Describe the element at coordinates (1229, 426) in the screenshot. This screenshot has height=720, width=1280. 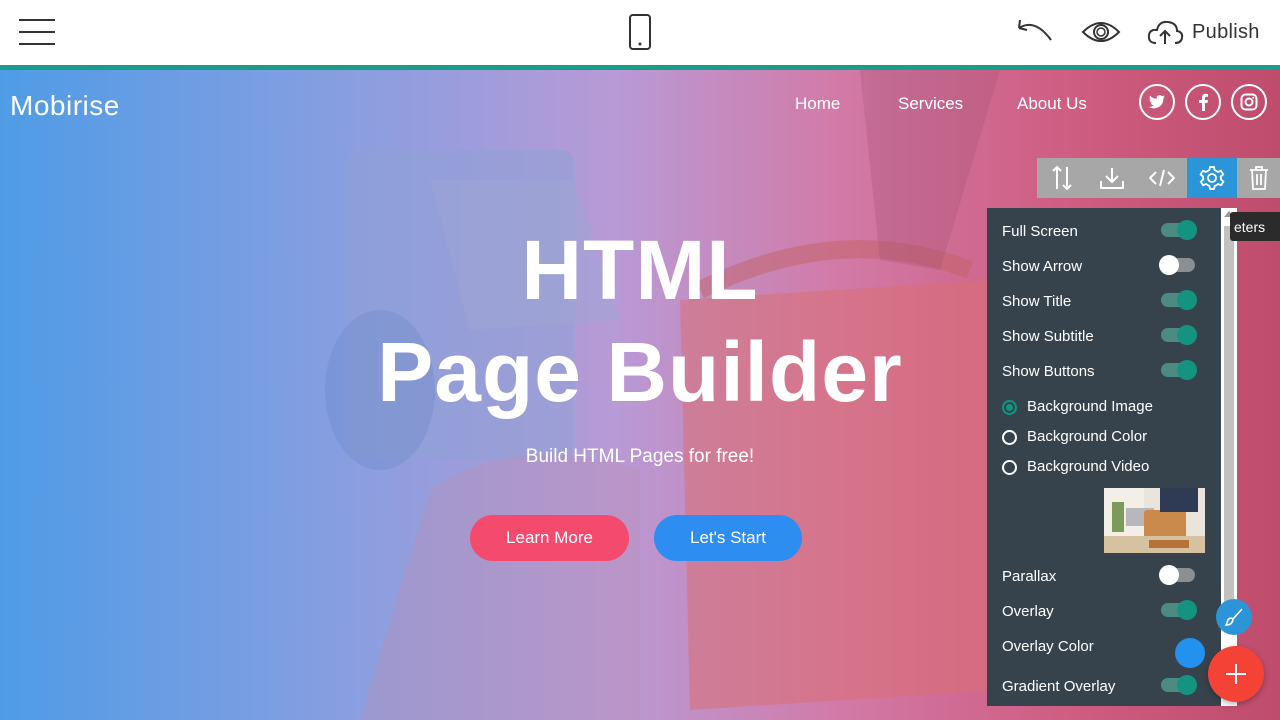
I see `scrollbar-thumb` at that location.